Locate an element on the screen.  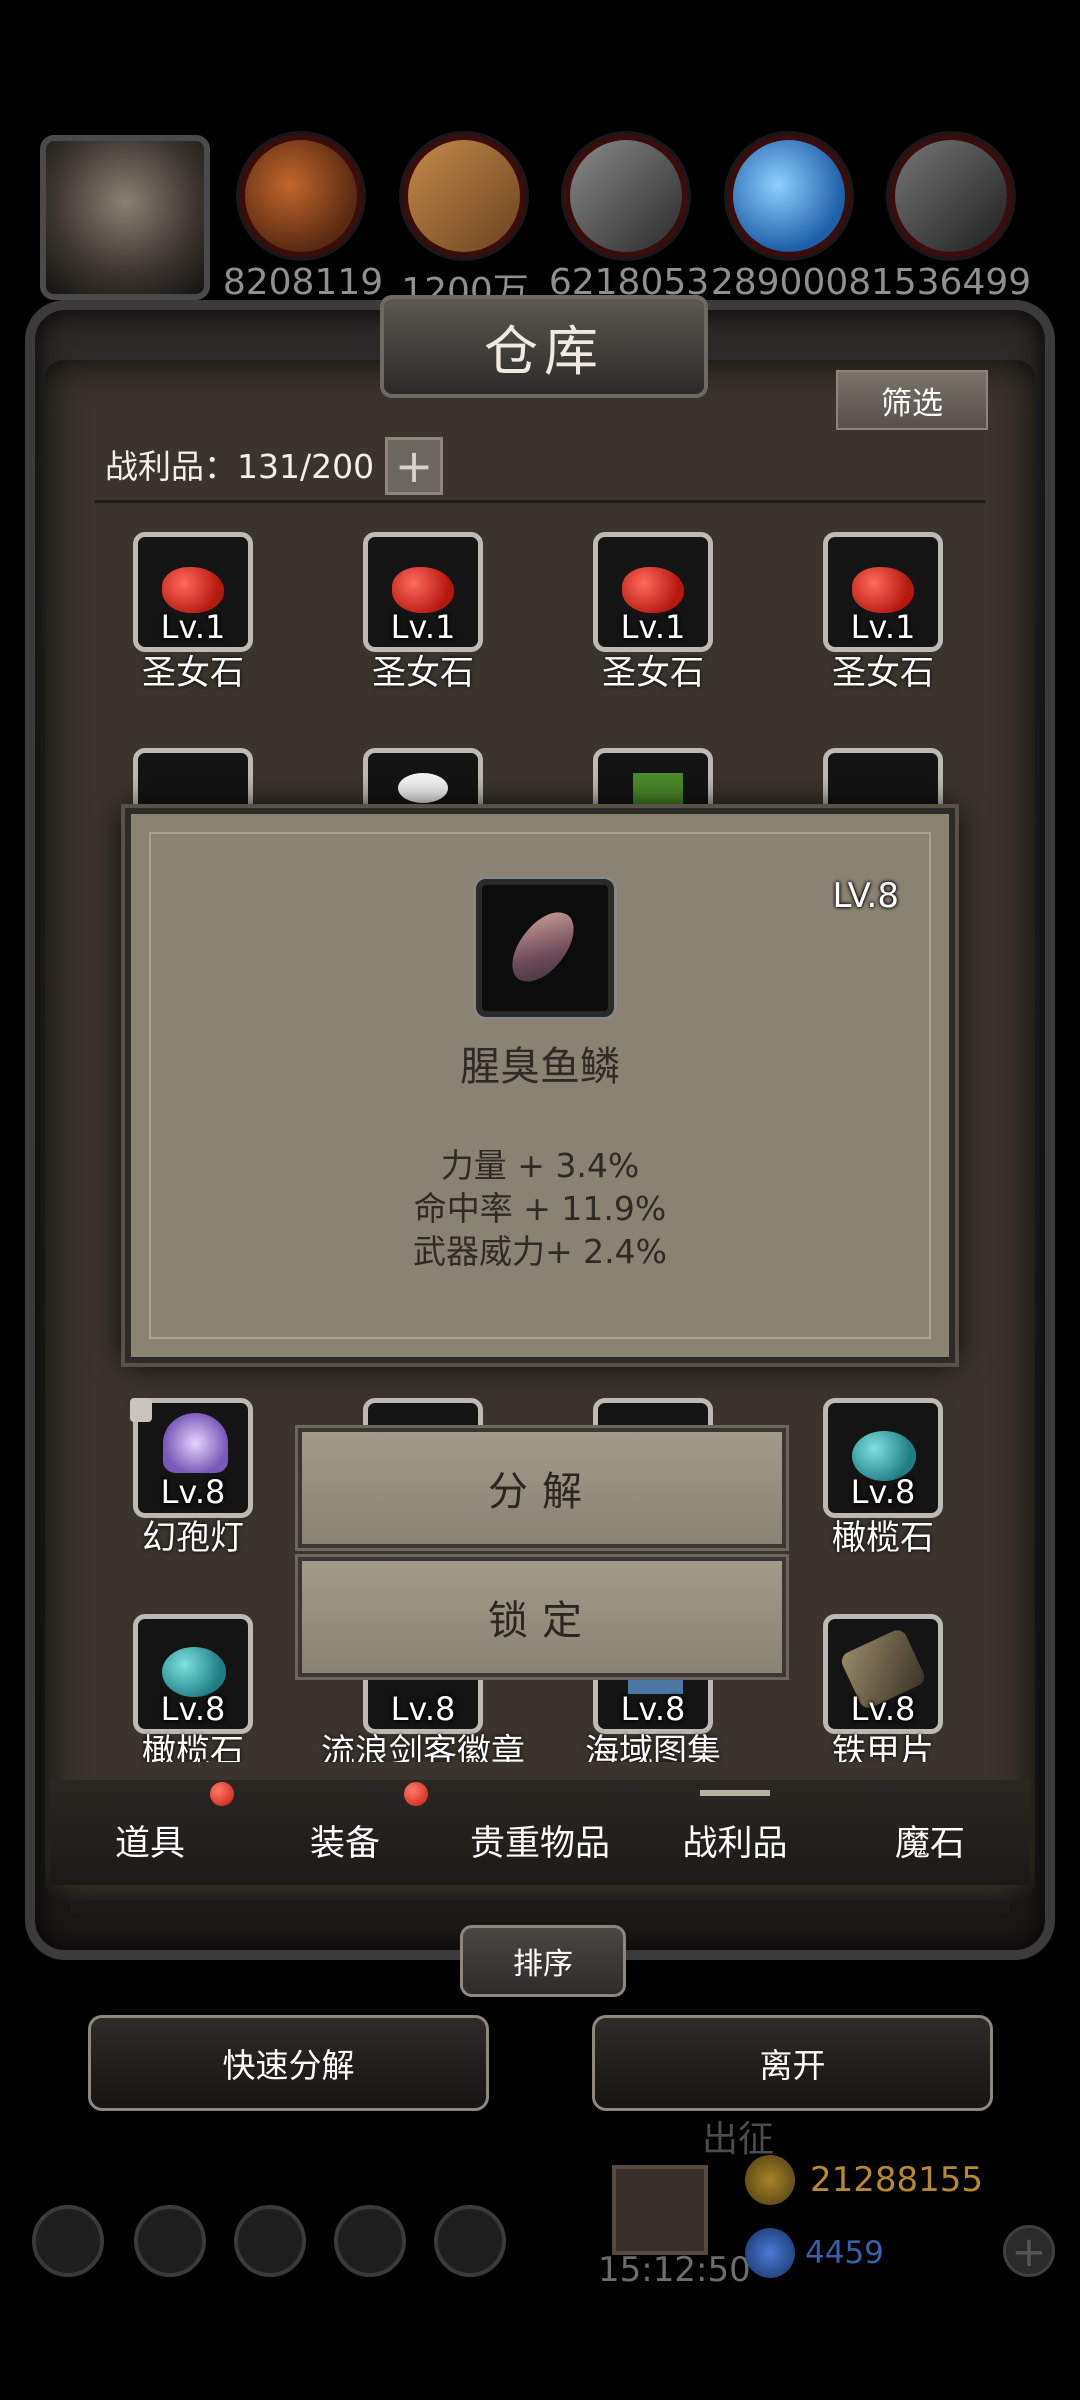
gem-amount: 4459 is located at coordinates (844, 2253).